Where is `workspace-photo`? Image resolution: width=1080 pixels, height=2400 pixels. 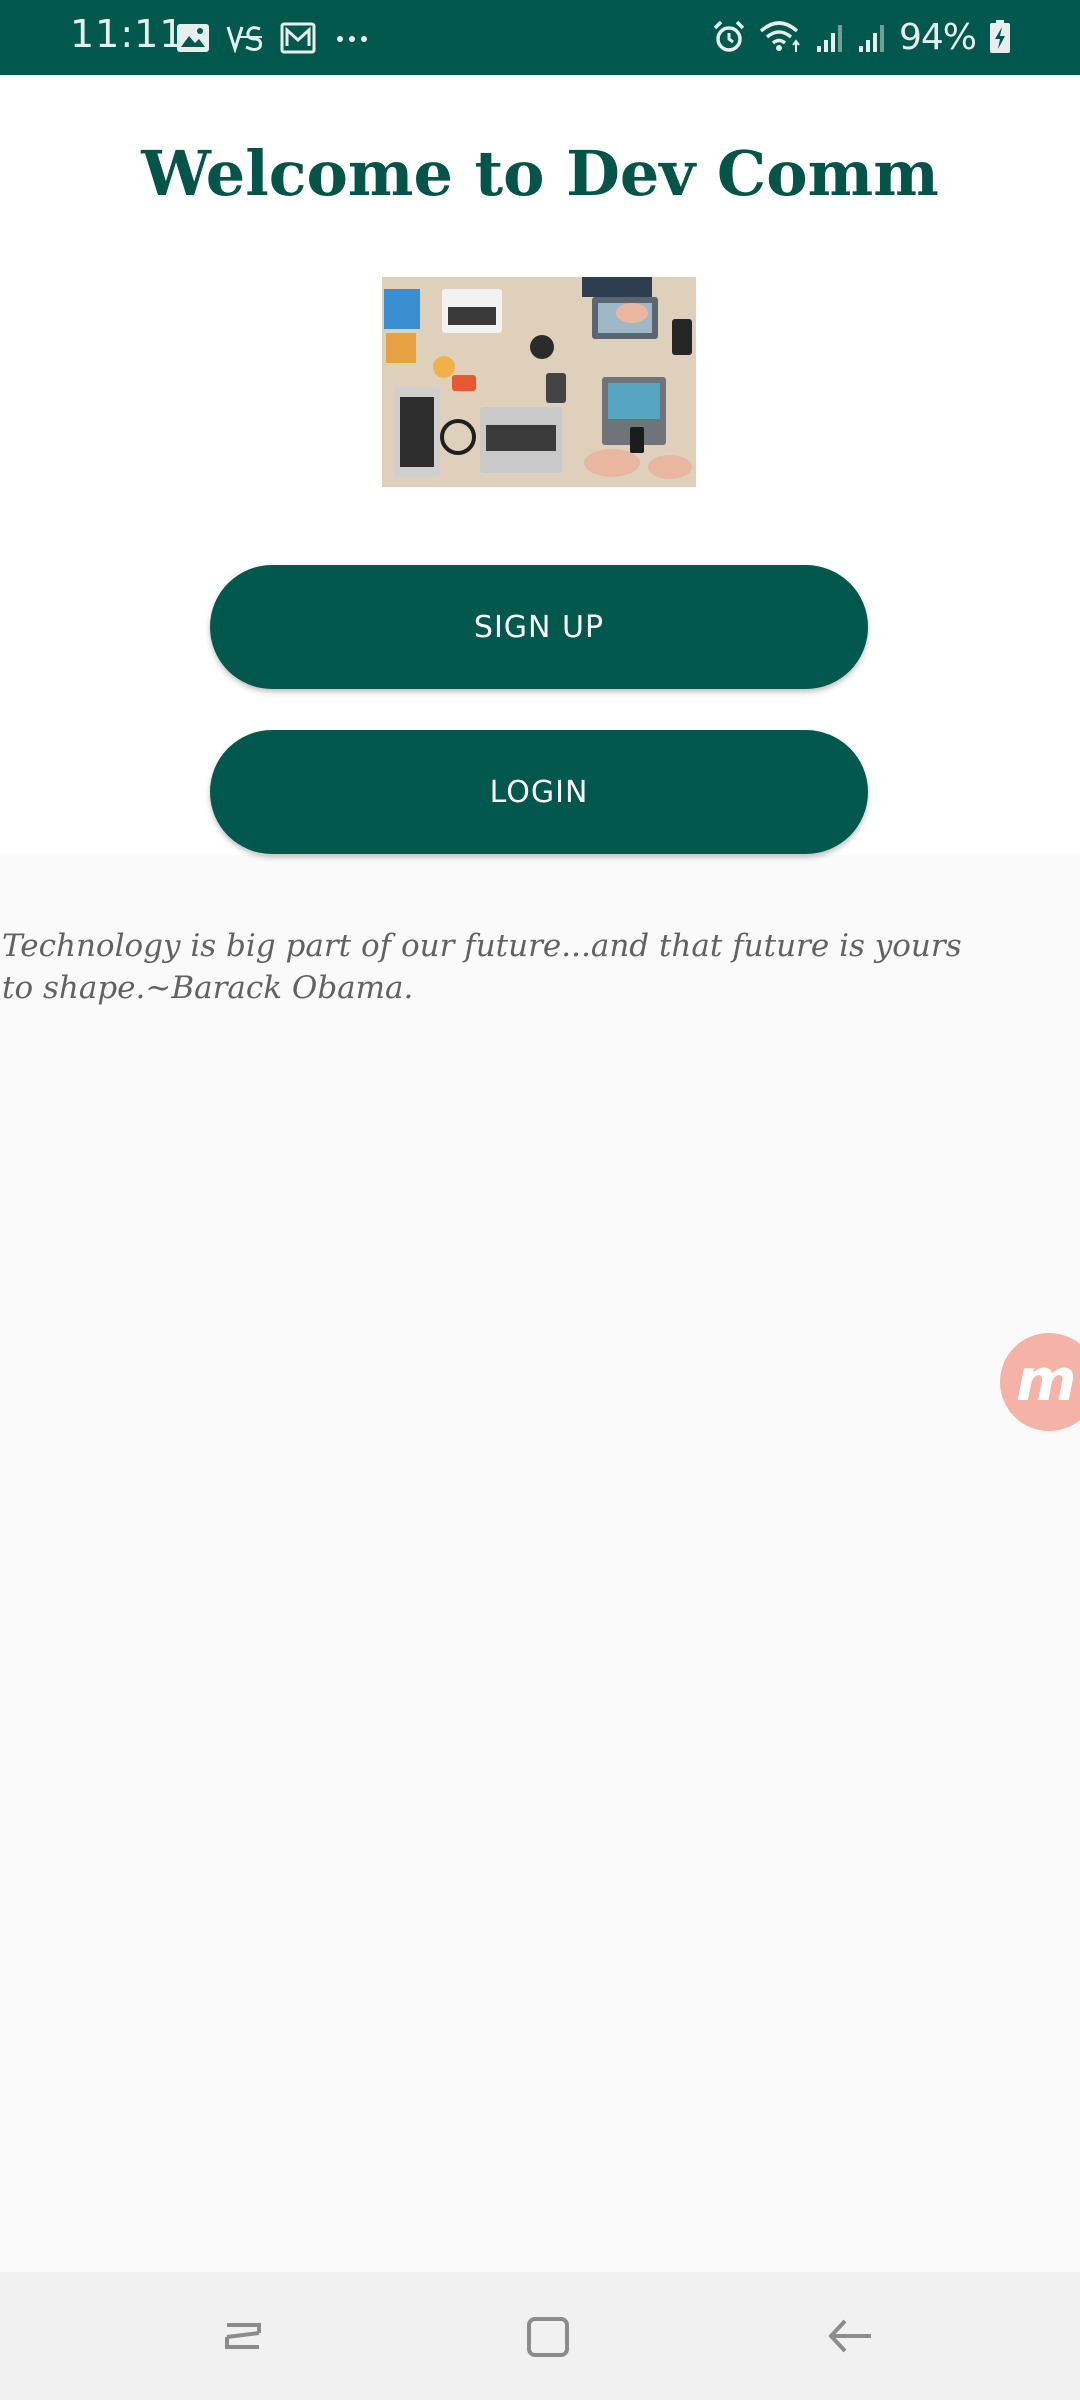 workspace-photo is located at coordinates (539, 382).